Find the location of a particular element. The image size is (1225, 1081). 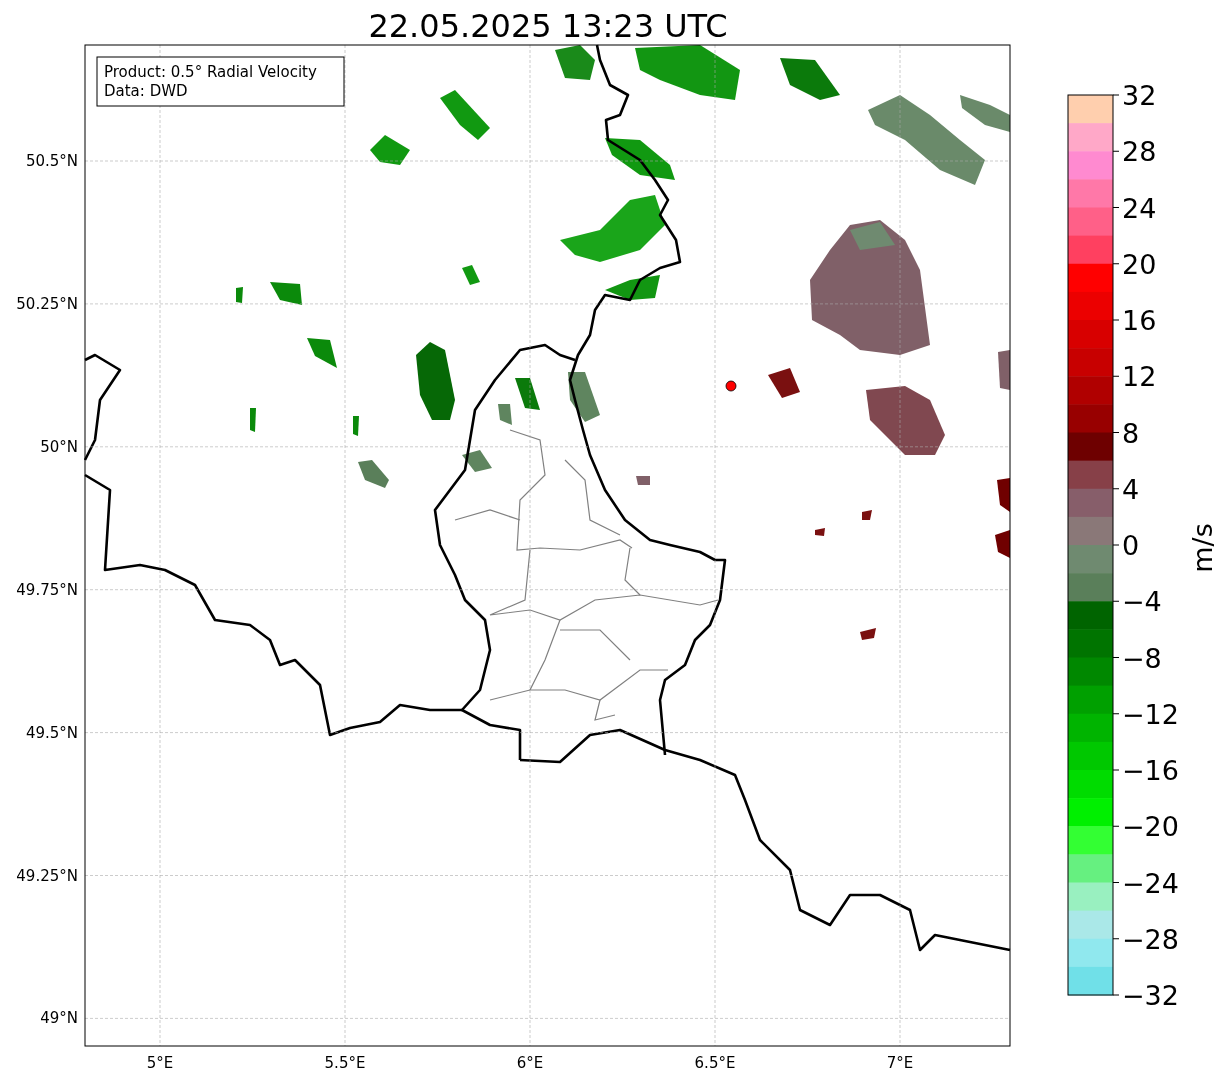

colorbar-tick-label: −20 is located at coordinates (1150, 827).